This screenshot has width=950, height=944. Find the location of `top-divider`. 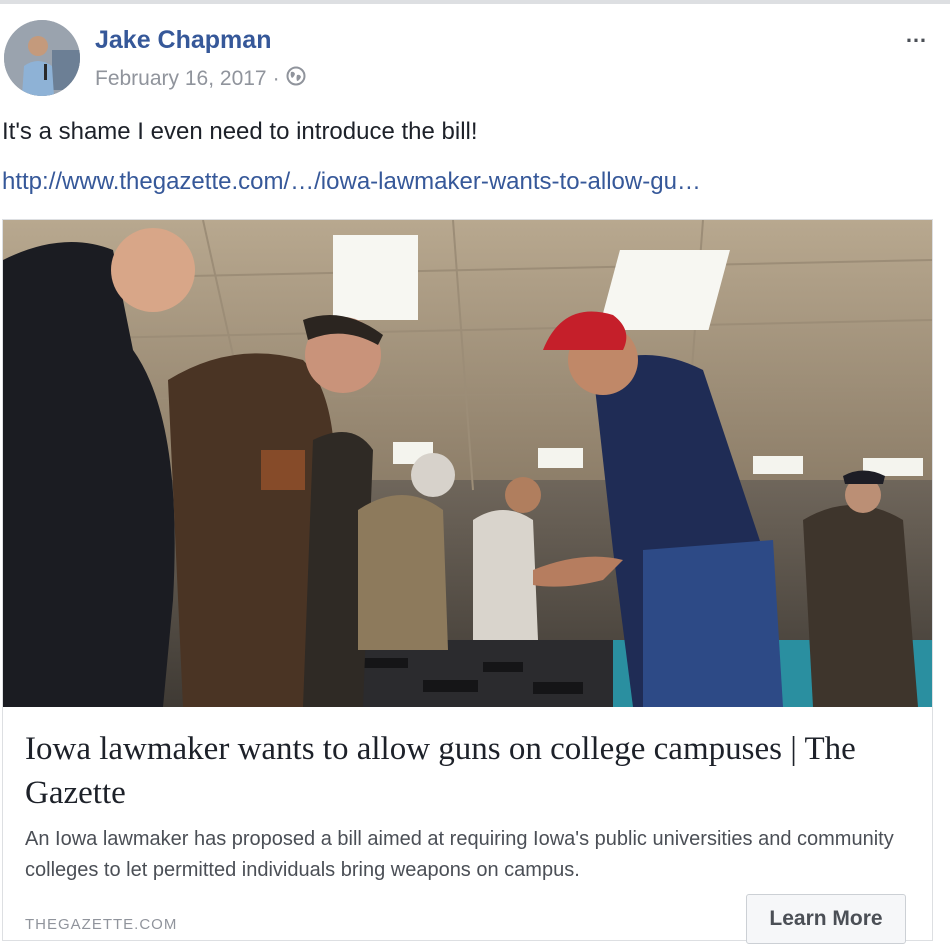

top-divider is located at coordinates (475, 2).